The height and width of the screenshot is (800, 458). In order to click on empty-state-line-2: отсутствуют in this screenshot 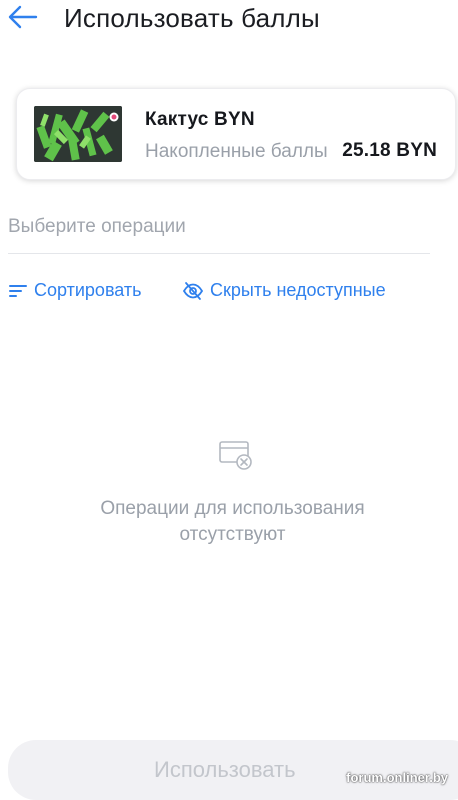, I will do `click(232, 534)`.